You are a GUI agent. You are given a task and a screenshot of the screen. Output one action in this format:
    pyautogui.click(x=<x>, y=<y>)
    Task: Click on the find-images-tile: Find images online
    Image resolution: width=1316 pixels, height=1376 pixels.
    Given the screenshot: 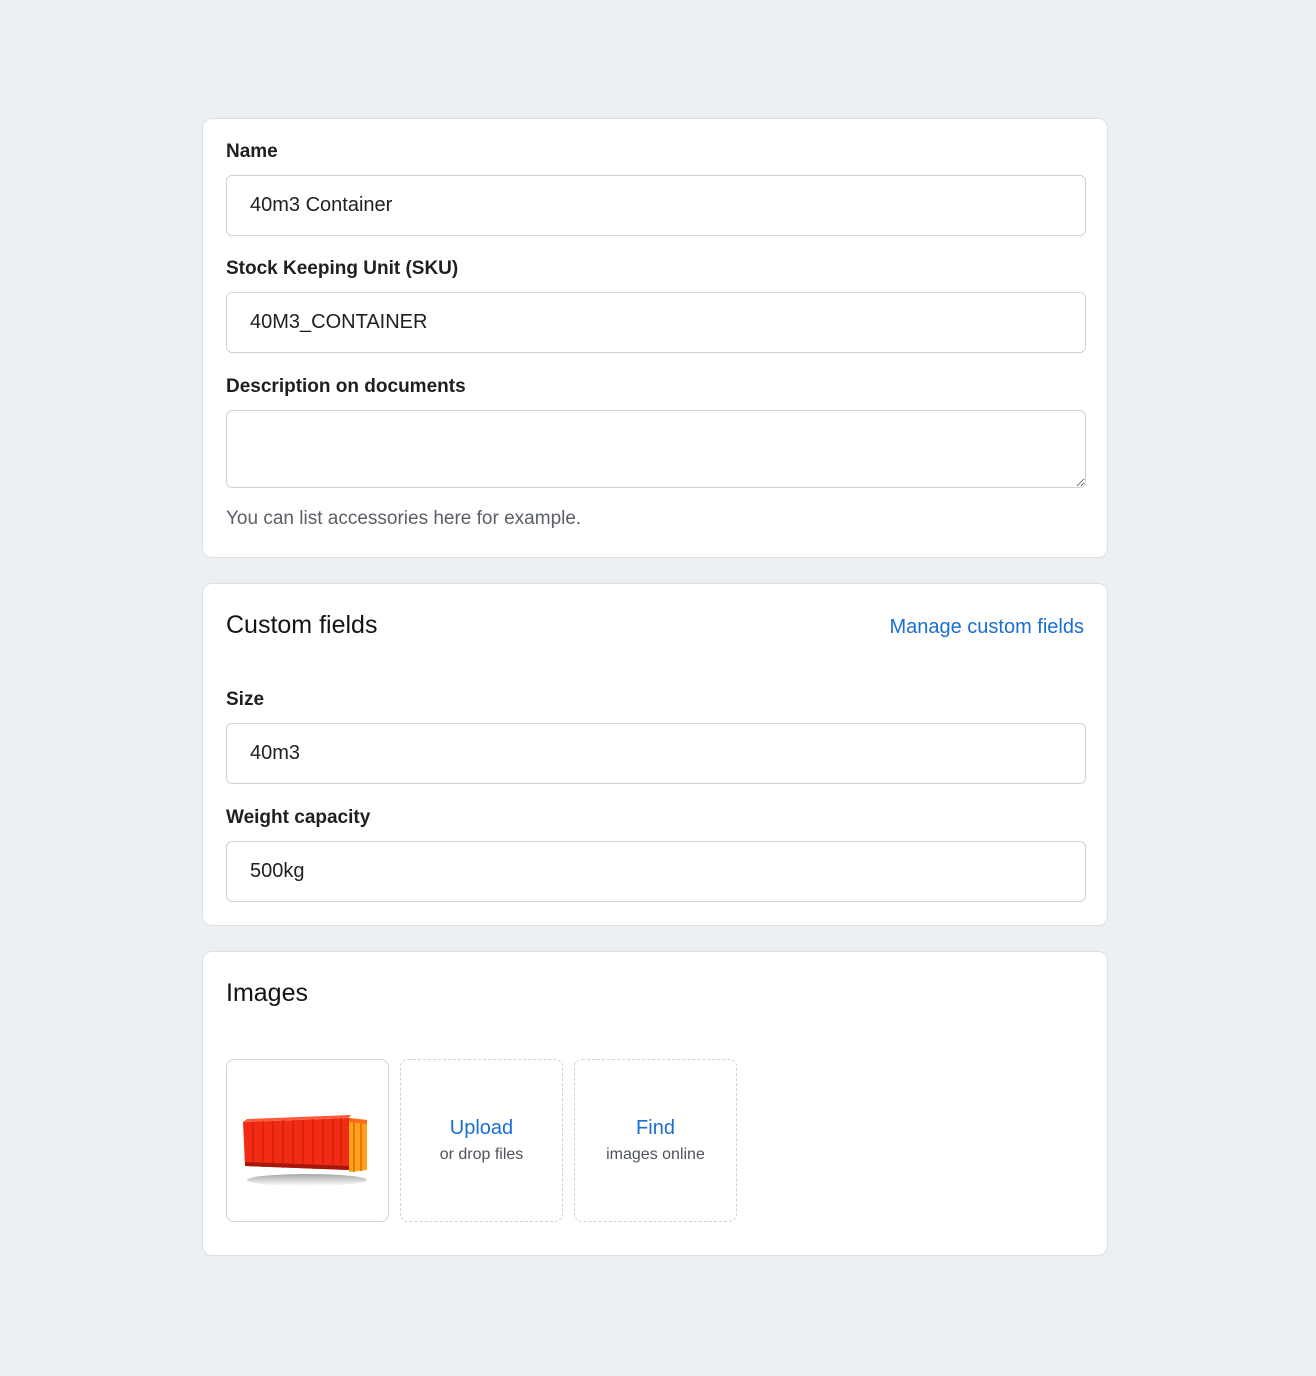 What is the action you would take?
    pyautogui.click(x=655, y=1140)
    